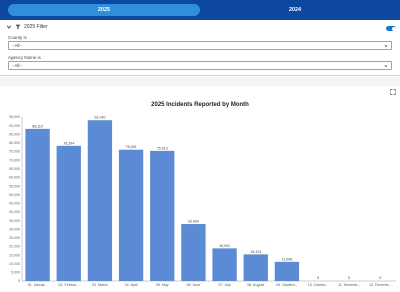  Describe the element at coordinates (37, 126) in the screenshot. I see `data-label: 88,119` at that location.